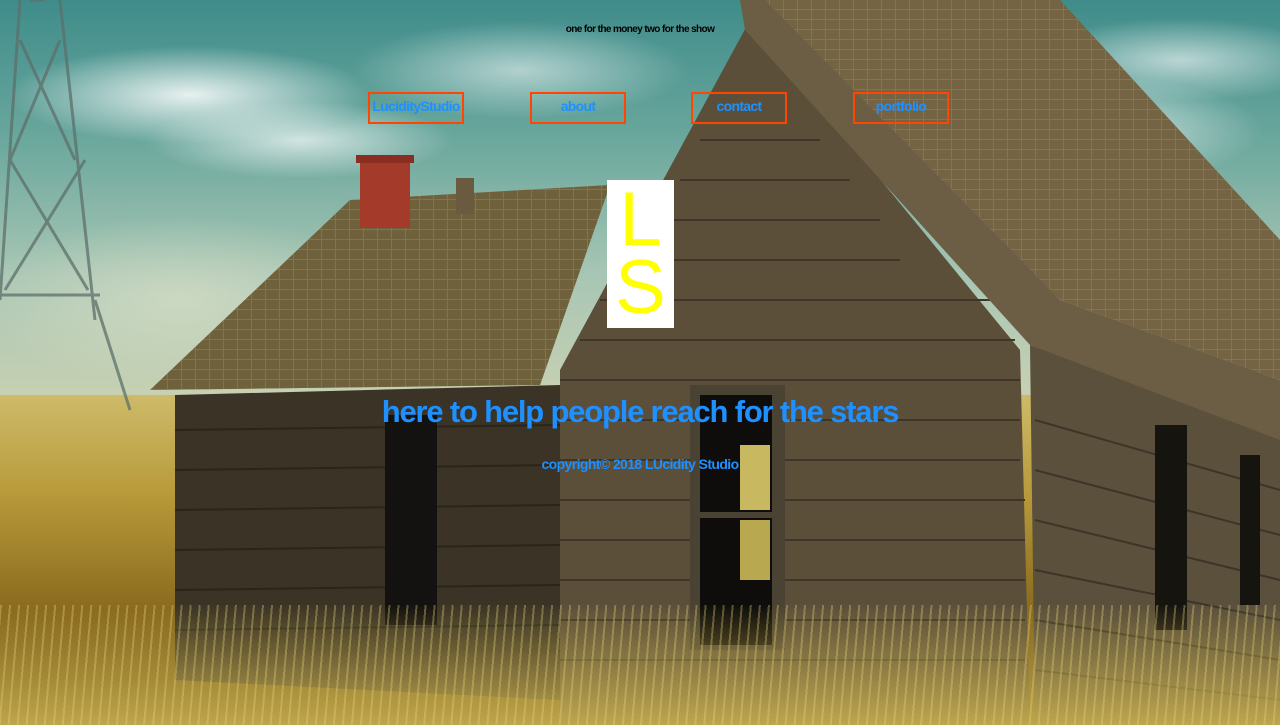 The image size is (1280, 725). Describe the element at coordinates (640, 29) in the screenshot. I see `site-tagline: one for the money two for the show` at that location.